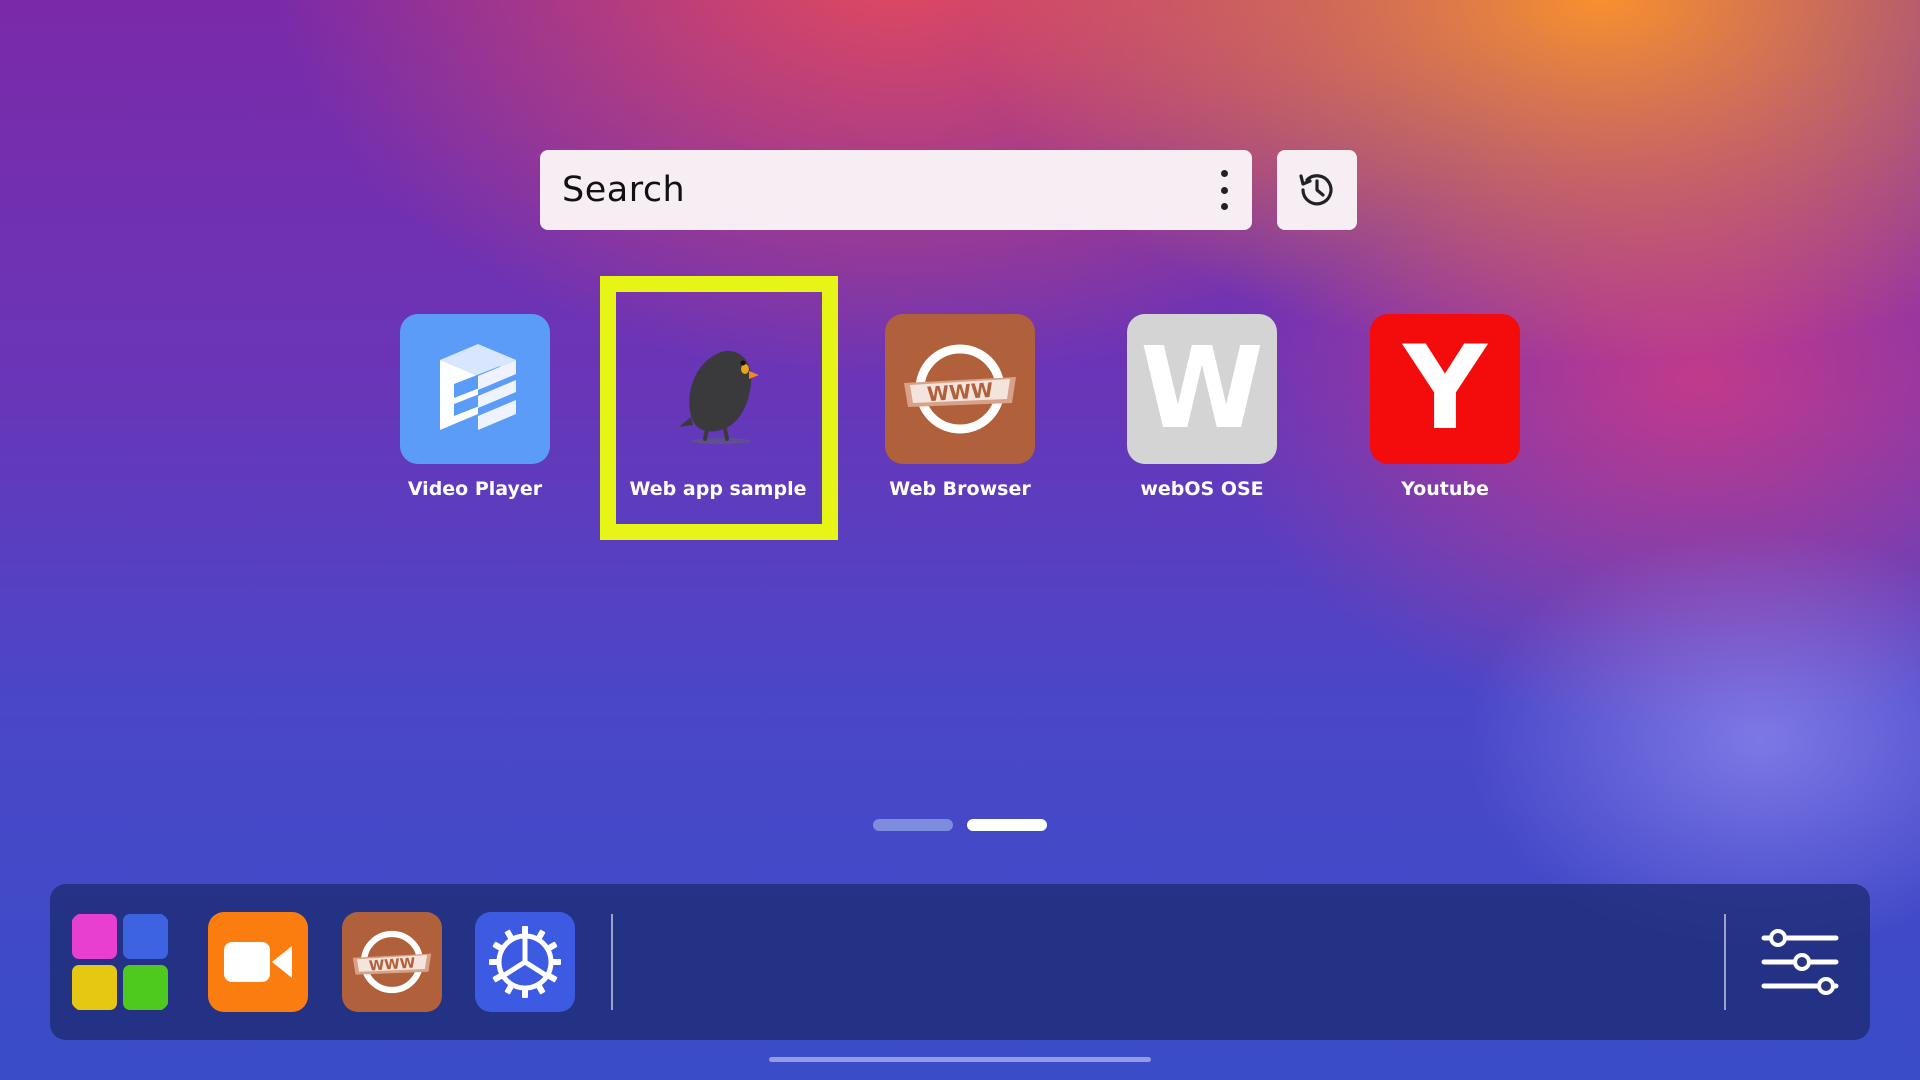 The width and height of the screenshot is (1920, 1080). I want to click on settings-gear-icon, so click(525, 962).